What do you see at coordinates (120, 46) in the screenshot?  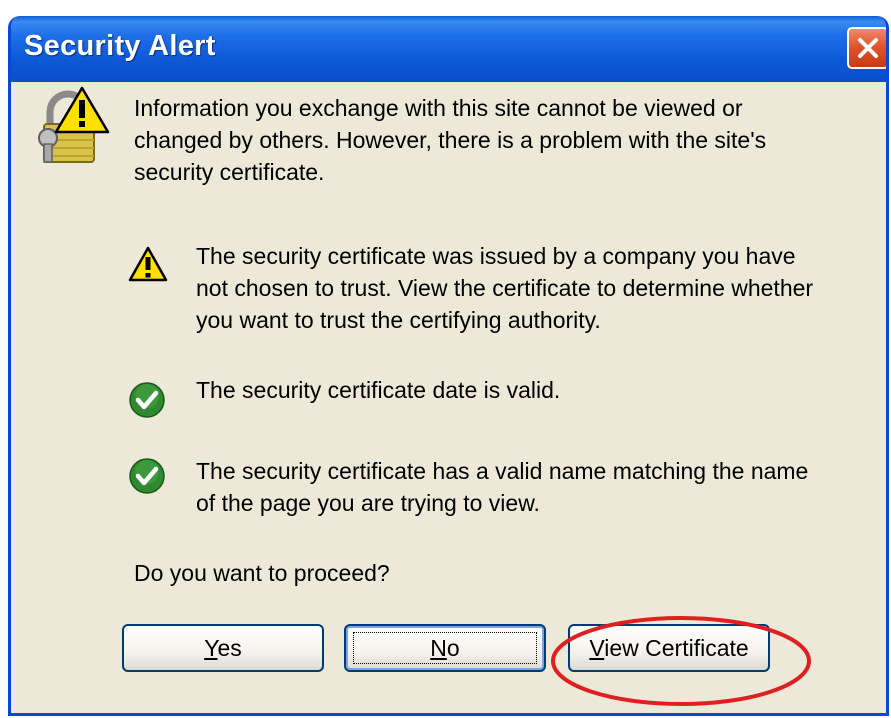 I see `dialog-title: Security Alert` at bounding box center [120, 46].